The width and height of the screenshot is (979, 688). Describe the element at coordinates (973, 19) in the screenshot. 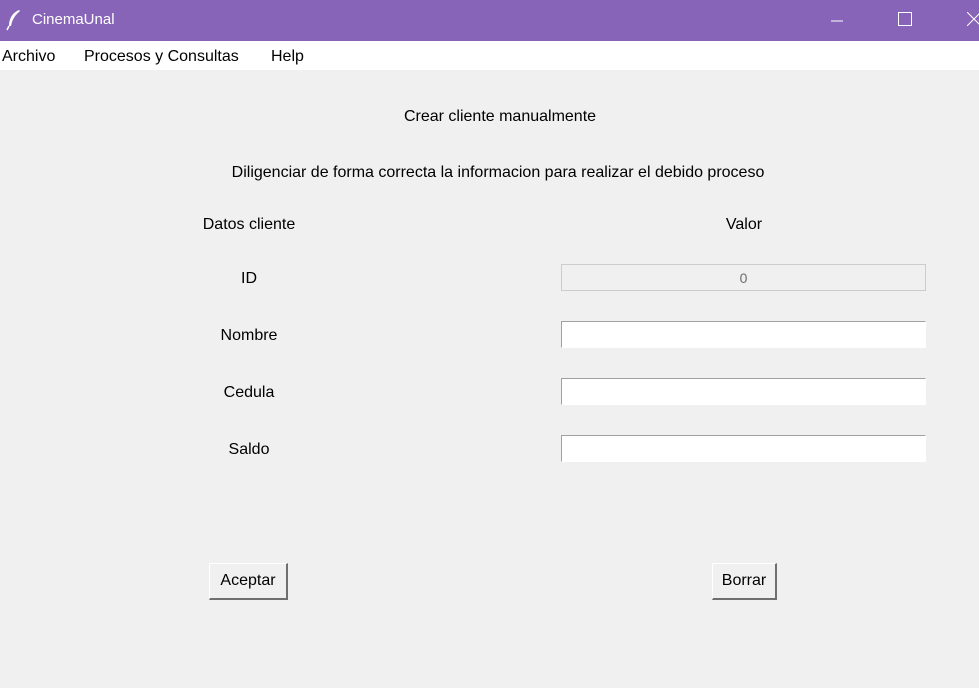

I see `close-icon` at that location.